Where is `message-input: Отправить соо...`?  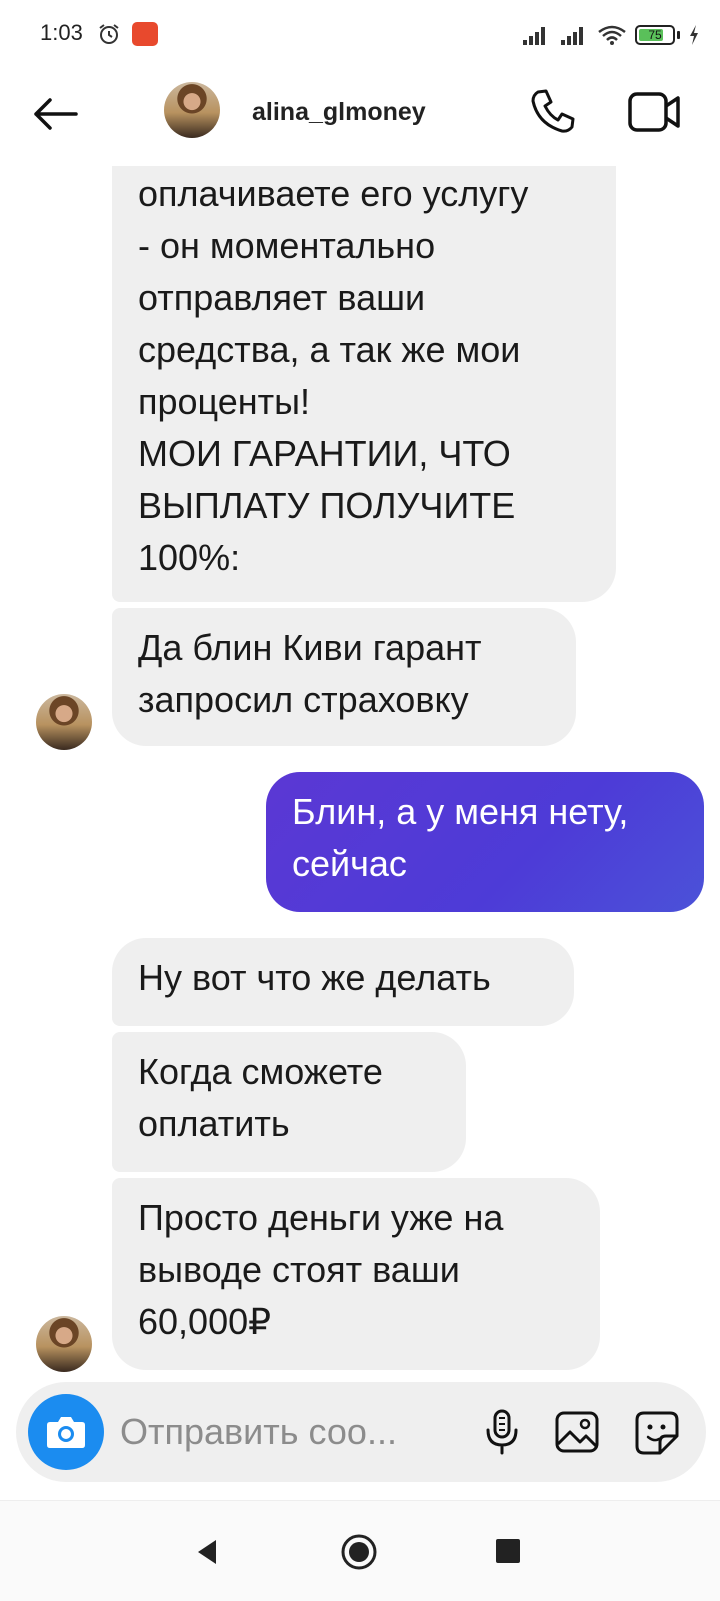 message-input: Отправить соо... is located at coordinates (290, 1432).